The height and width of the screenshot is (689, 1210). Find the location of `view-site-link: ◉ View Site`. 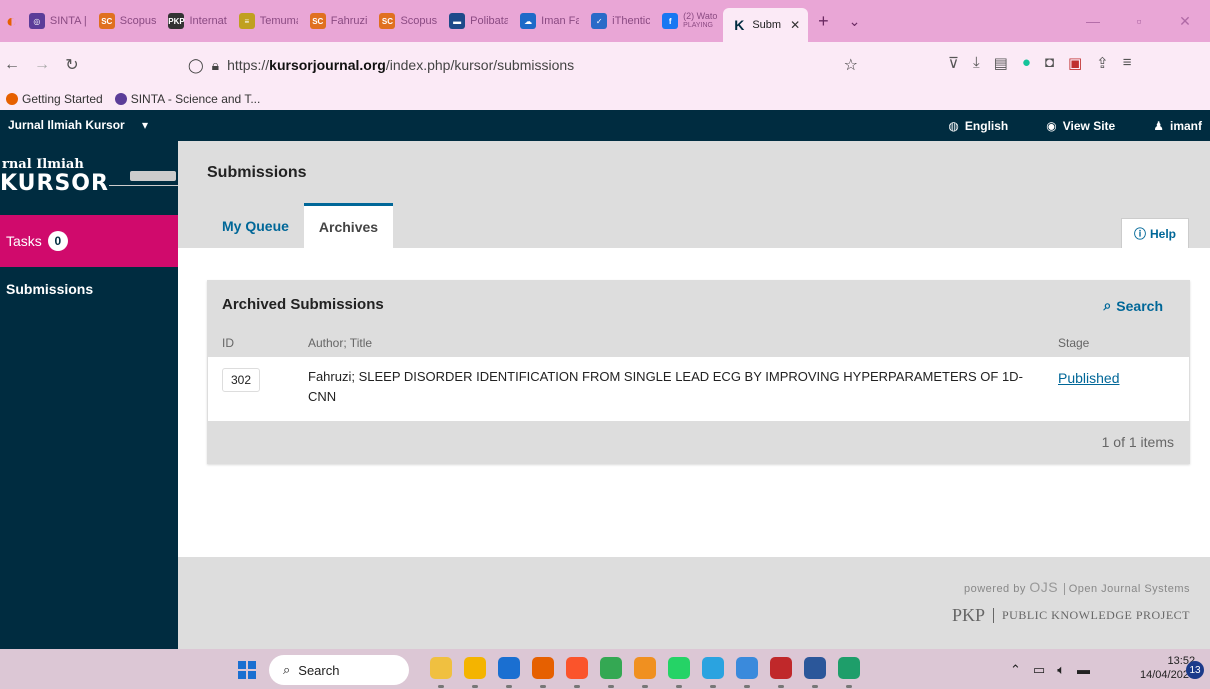

view-site-link: ◉ View Site is located at coordinates (1080, 126).